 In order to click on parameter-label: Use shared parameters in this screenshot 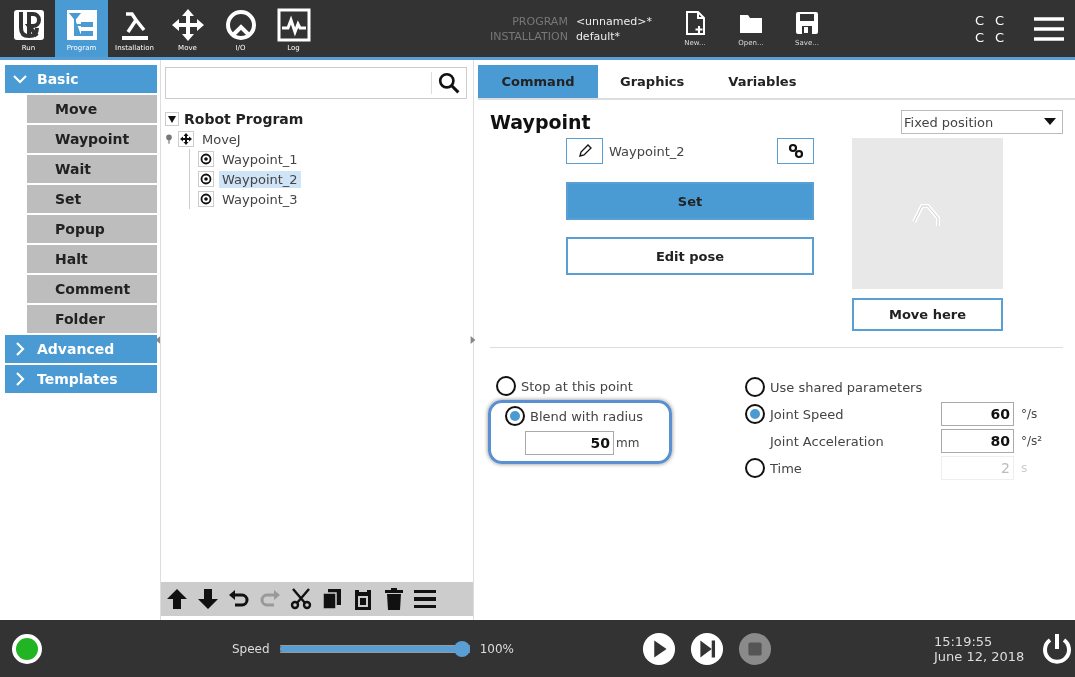, I will do `click(847, 387)`.